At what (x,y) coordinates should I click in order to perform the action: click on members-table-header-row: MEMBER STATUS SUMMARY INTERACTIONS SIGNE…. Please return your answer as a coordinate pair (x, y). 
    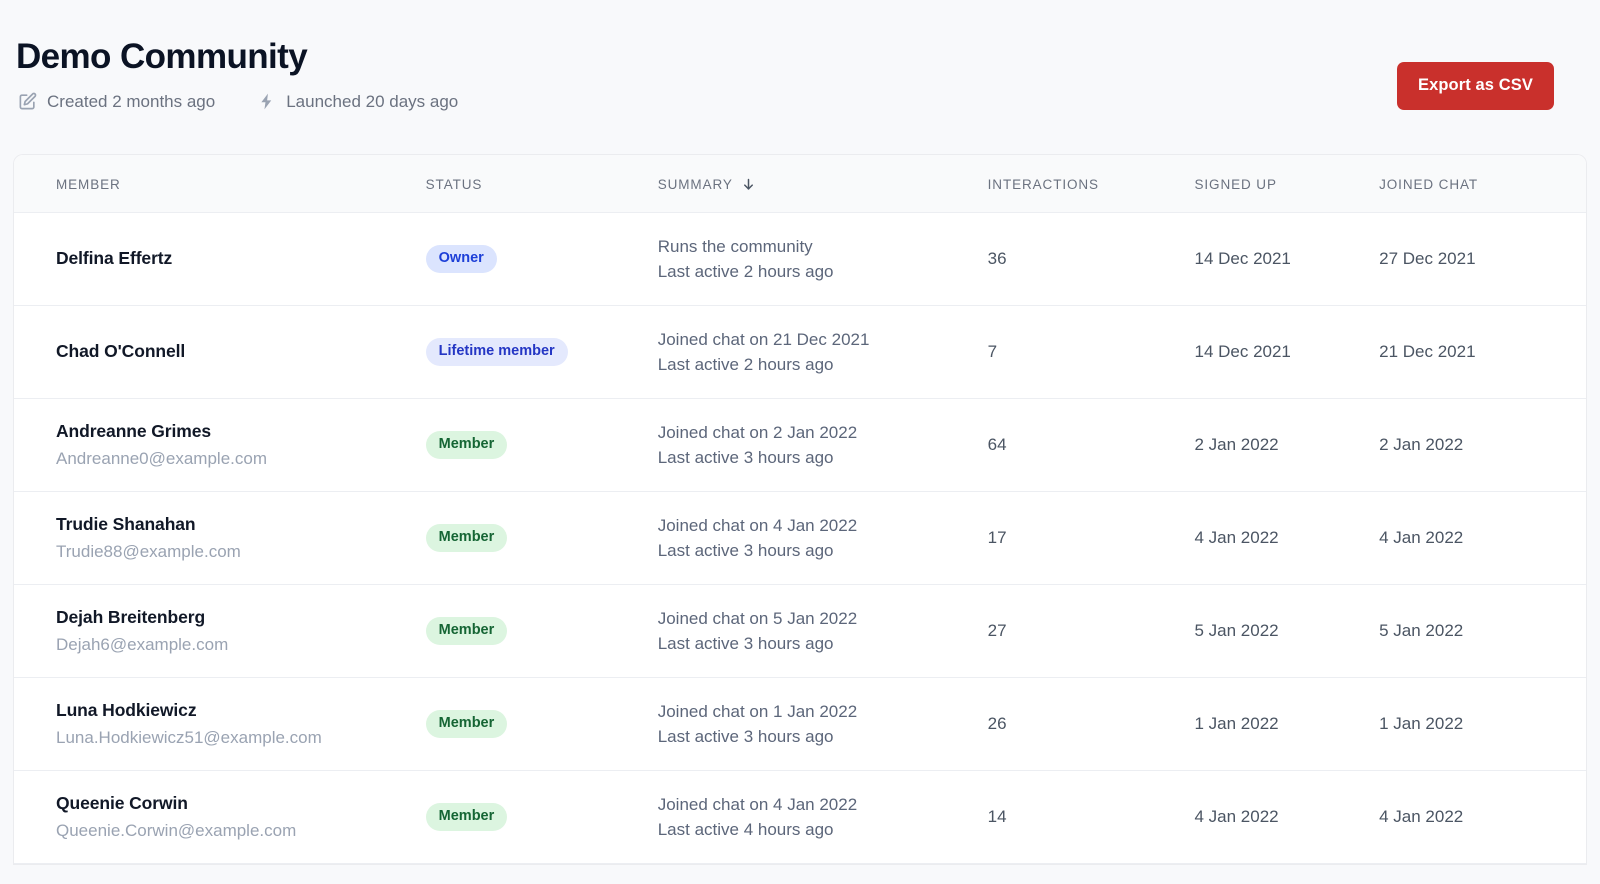
    Looking at the image, I should click on (800, 184).